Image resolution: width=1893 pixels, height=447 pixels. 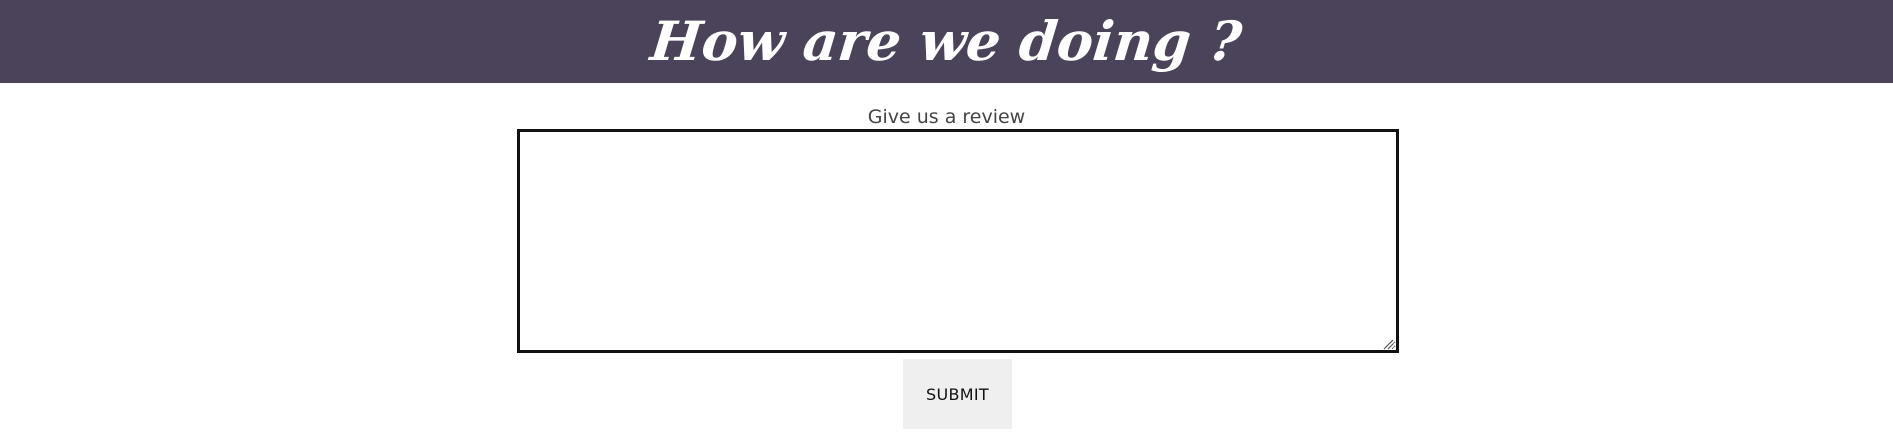 What do you see at coordinates (946, 117) in the screenshot?
I see `review-label: Give us a review` at bounding box center [946, 117].